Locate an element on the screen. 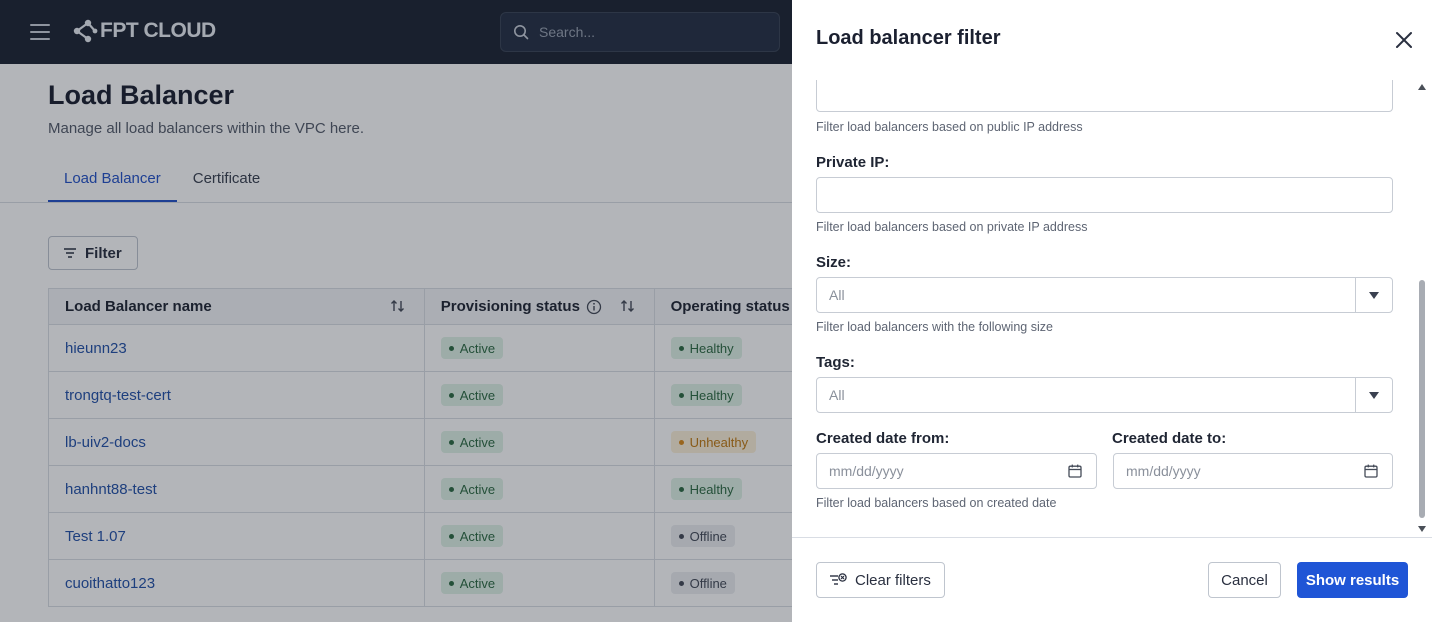  show-results-button: Show results is located at coordinates (1352, 580).